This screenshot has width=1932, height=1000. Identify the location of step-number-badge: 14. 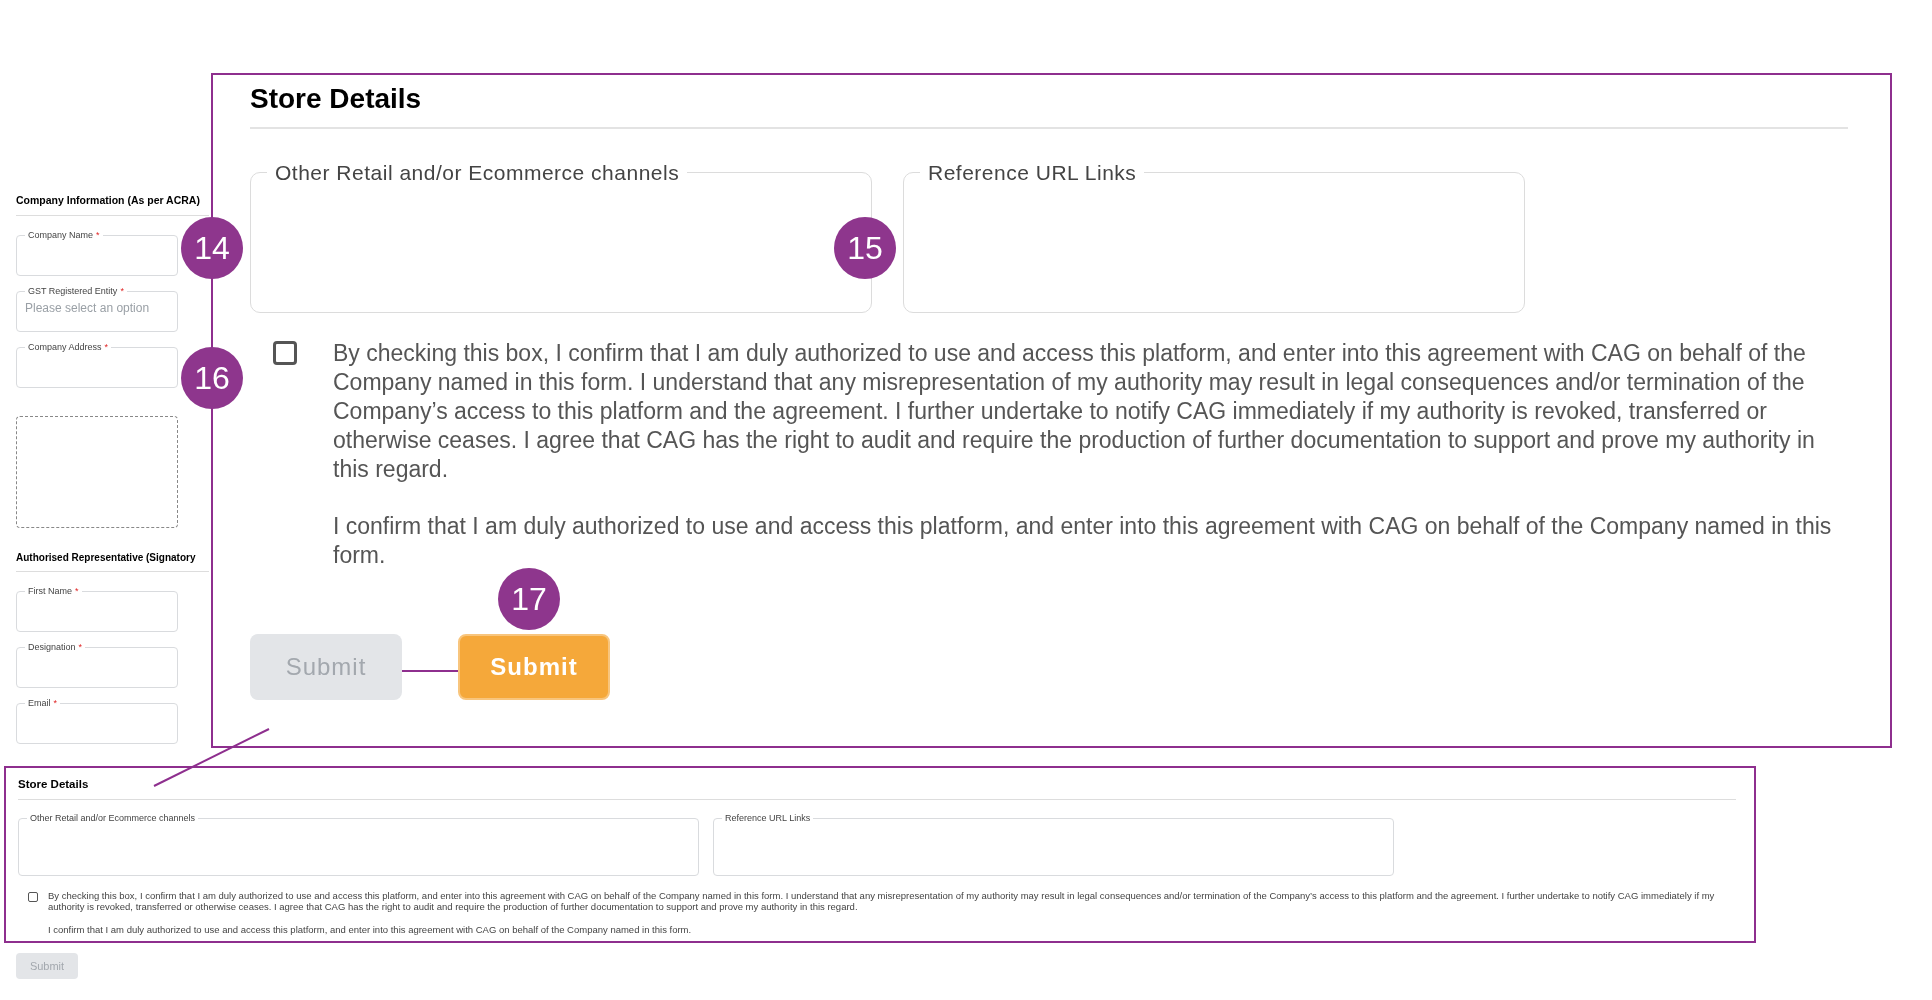
(212, 248).